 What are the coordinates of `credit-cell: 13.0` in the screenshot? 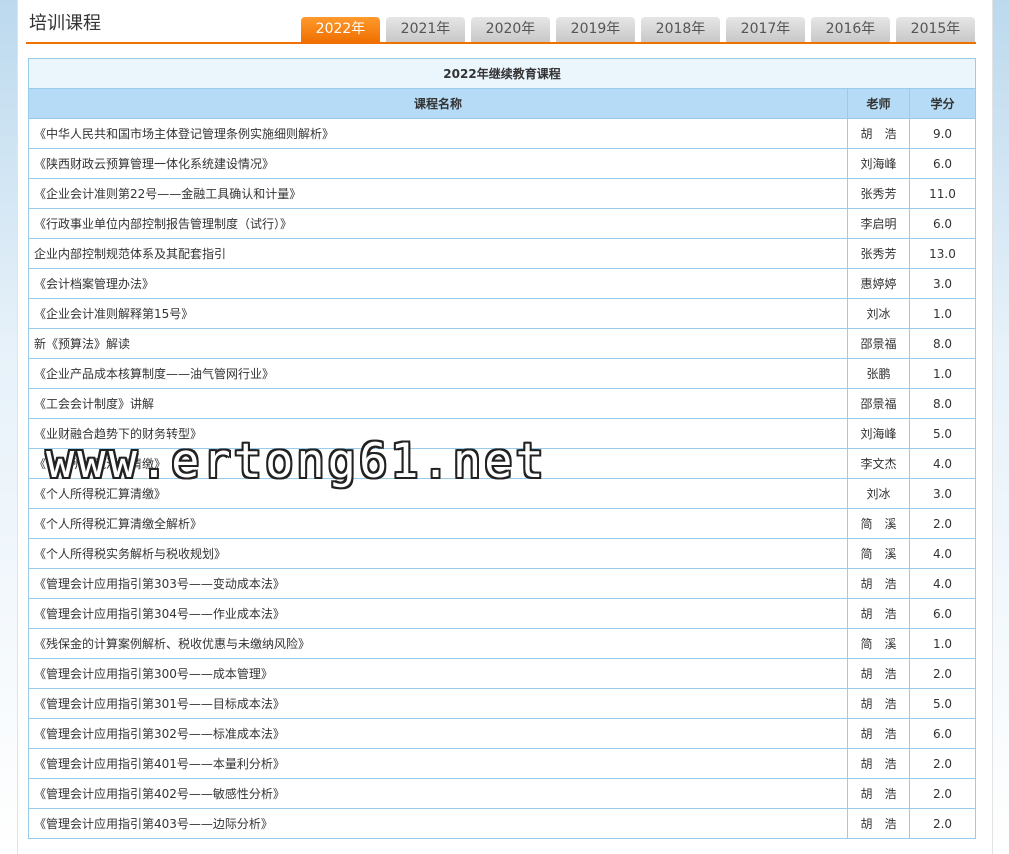 It's located at (942, 253).